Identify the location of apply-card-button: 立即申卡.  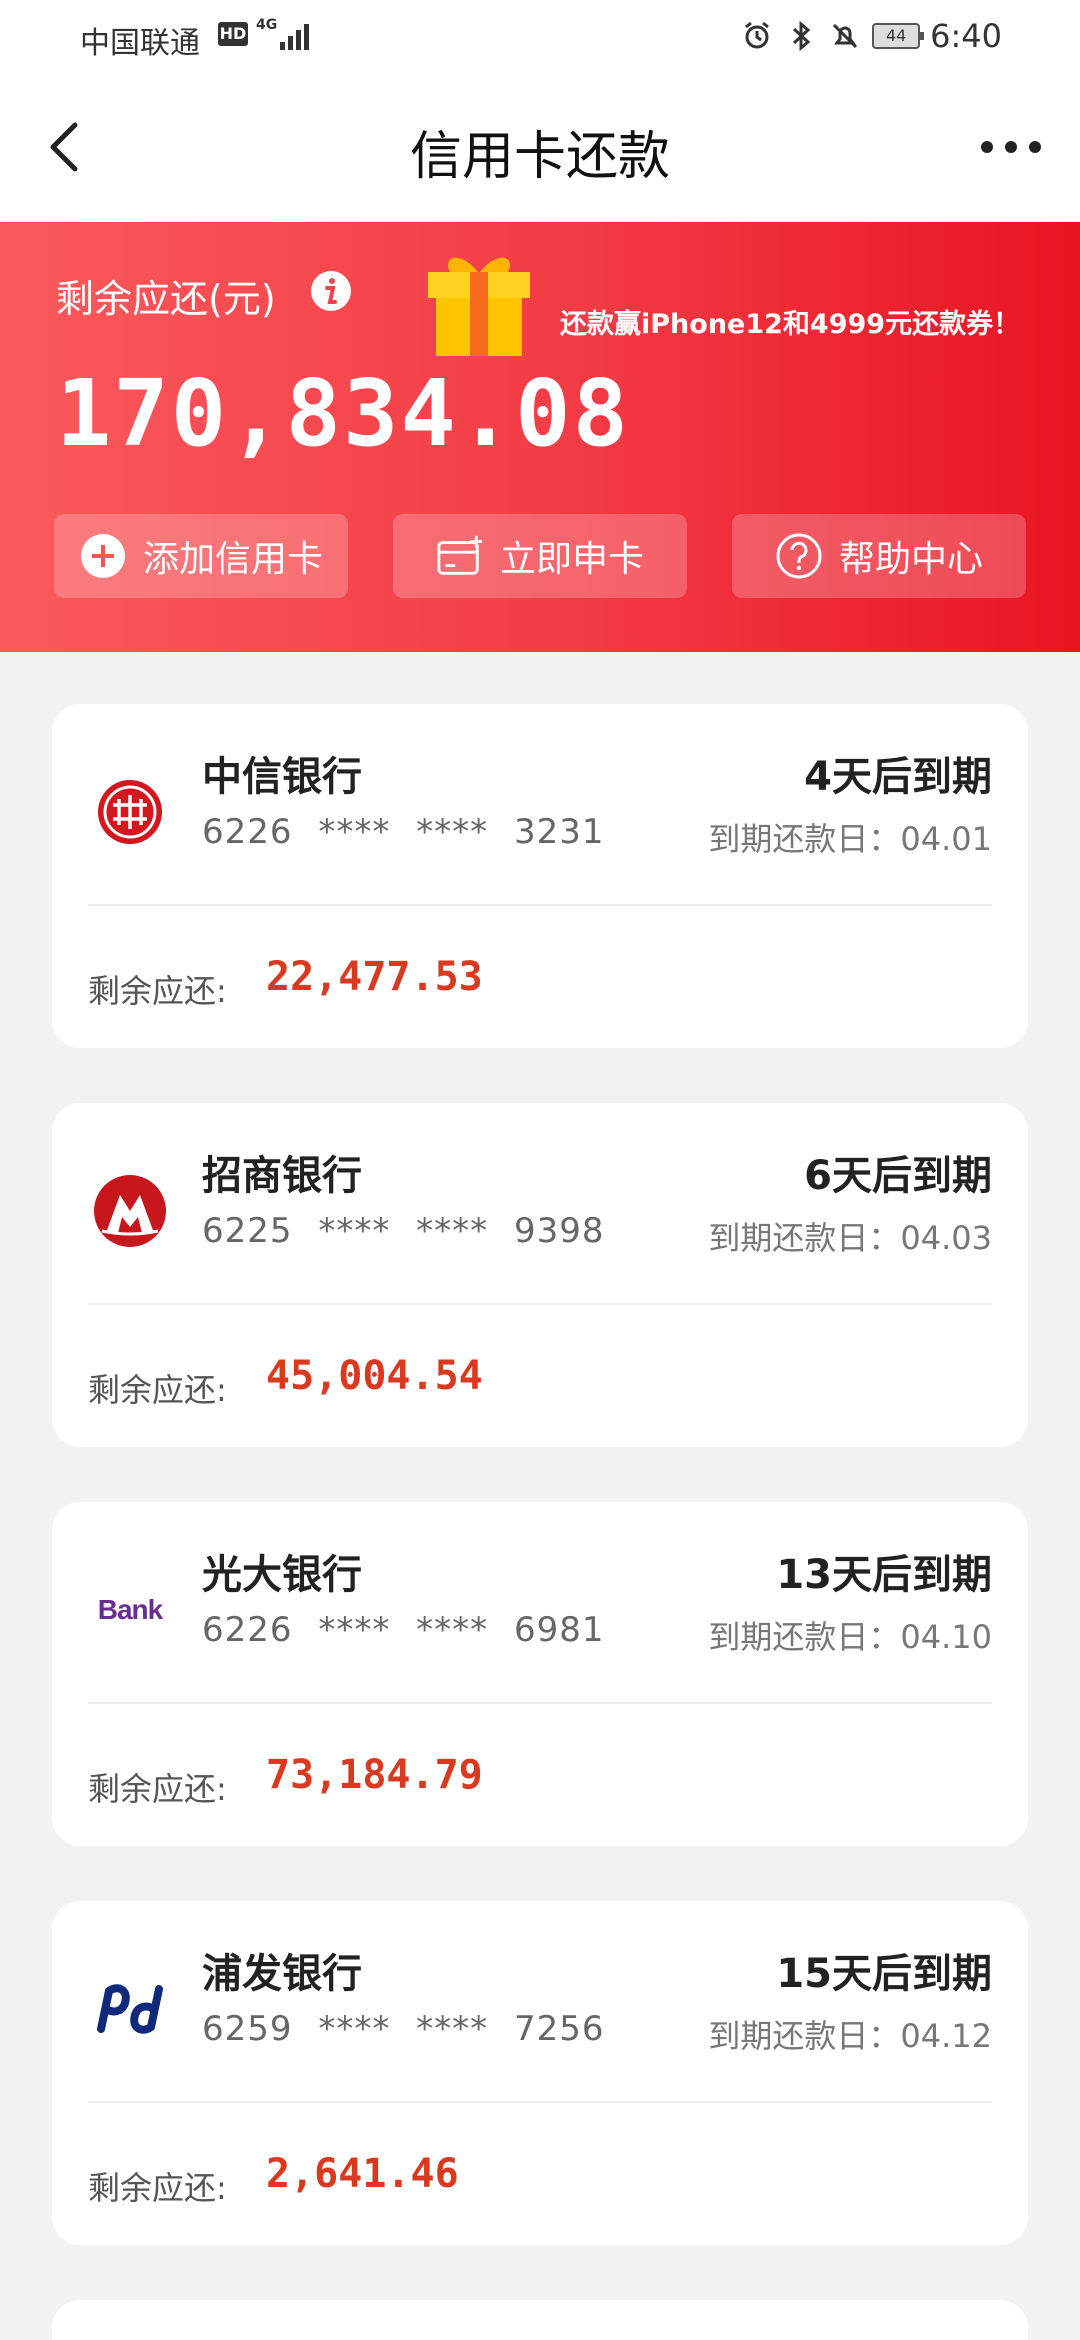
(540, 556).